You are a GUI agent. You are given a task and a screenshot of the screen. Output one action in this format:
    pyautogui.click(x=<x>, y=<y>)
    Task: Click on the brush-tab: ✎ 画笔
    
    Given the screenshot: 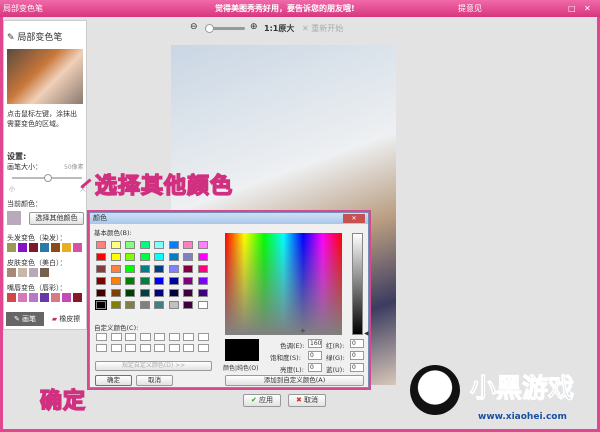 What is the action you would take?
    pyautogui.click(x=25, y=319)
    